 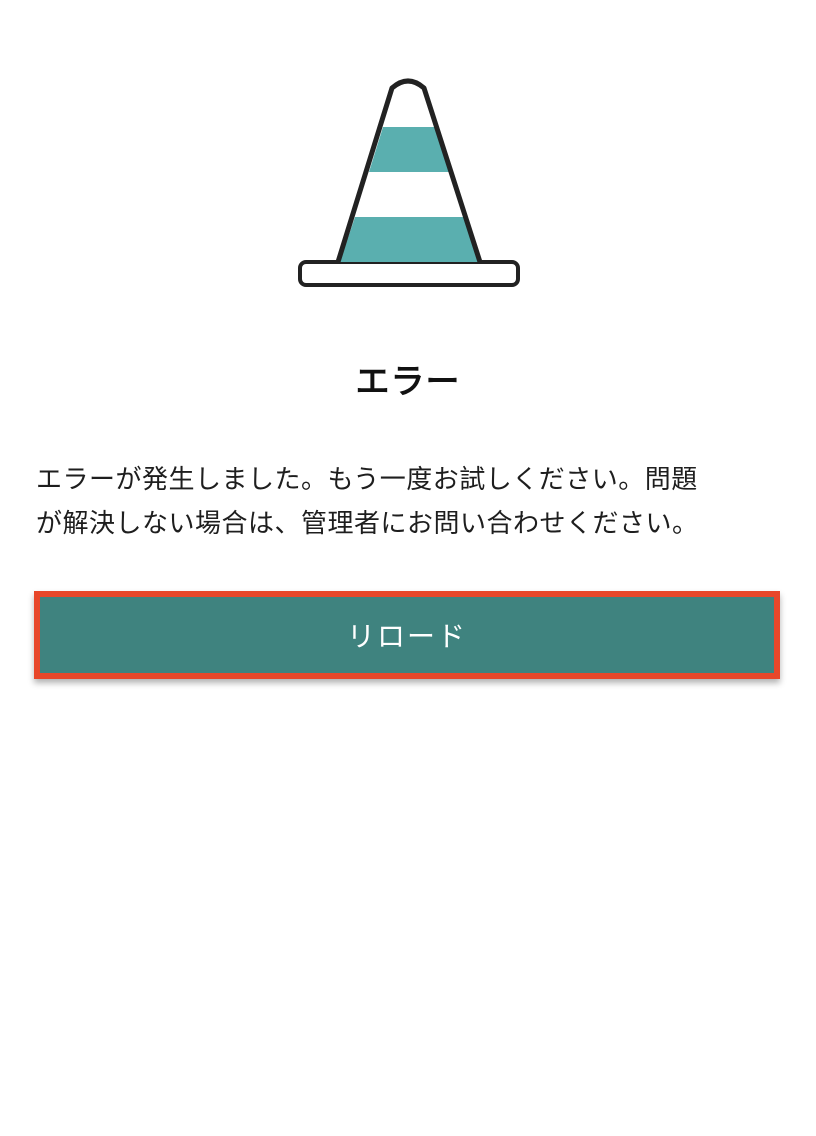 What do you see at coordinates (367, 524) in the screenshot?
I see `error-message-line-2: が解決しない場合は、管理者にお問い合わせください。` at bounding box center [367, 524].